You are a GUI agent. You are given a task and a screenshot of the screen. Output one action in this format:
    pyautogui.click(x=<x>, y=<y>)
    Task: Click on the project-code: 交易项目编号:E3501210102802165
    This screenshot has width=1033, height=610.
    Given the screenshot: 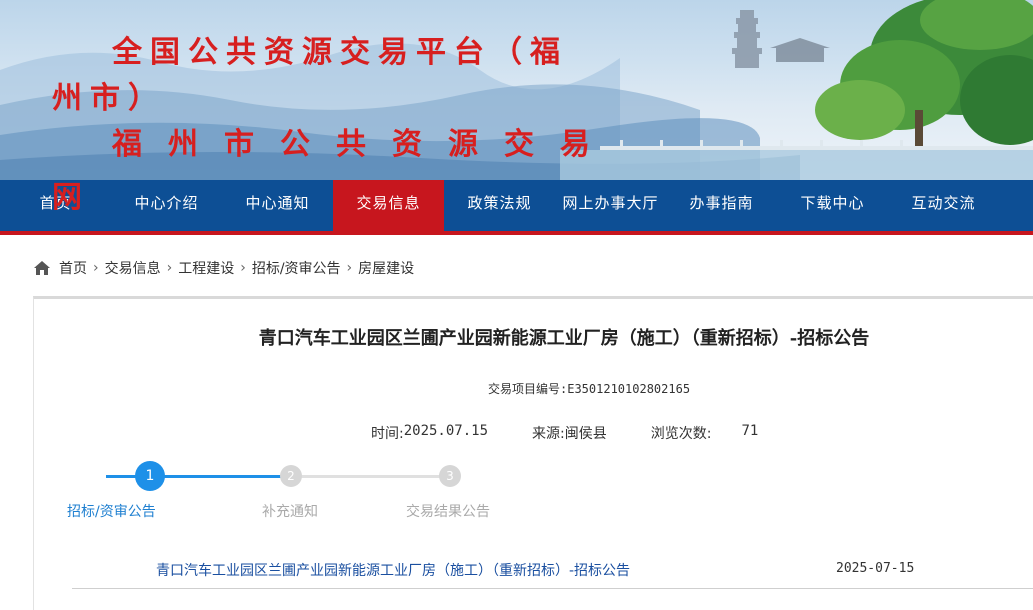 What is the action you would take?
    pyautogui.click(x=589, y=389)
    